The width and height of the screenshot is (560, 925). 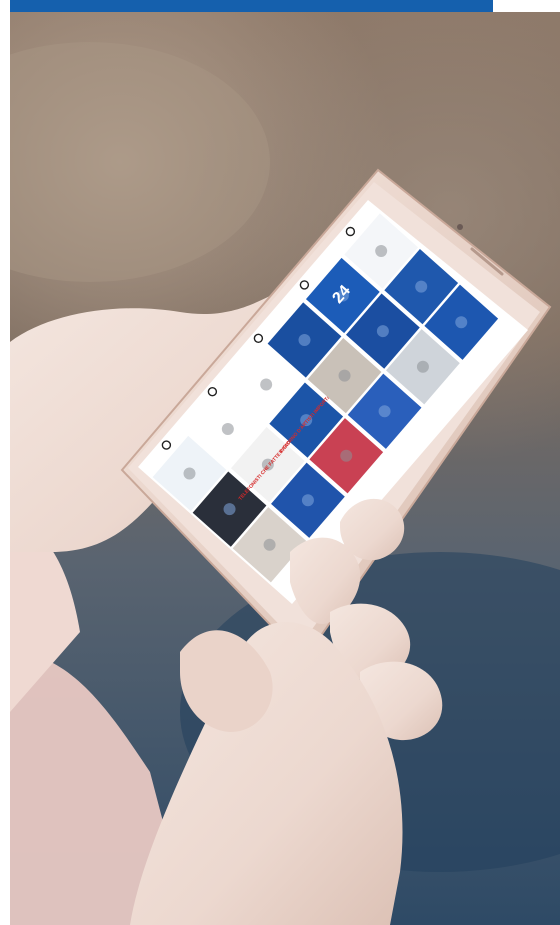 I want to click on top-accent-bar, so click(x=251, y=6).